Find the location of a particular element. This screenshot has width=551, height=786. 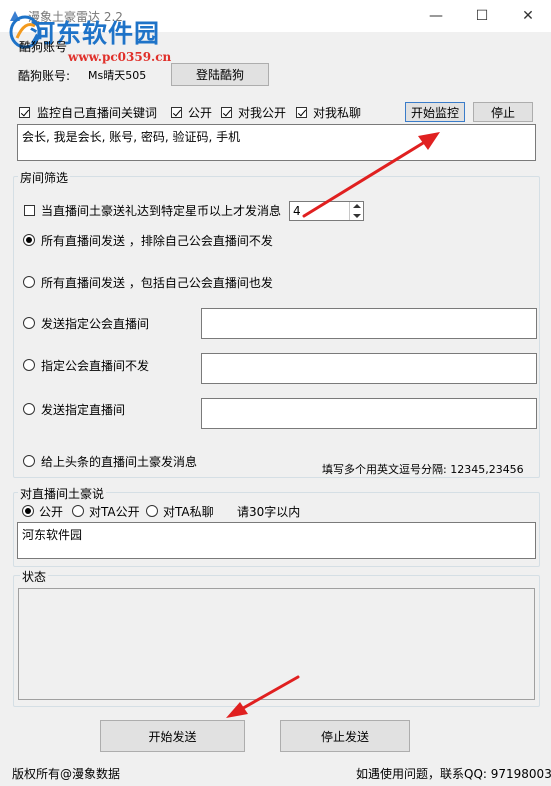

threshold-spinner: 4 is located at coordinates (326, 211).